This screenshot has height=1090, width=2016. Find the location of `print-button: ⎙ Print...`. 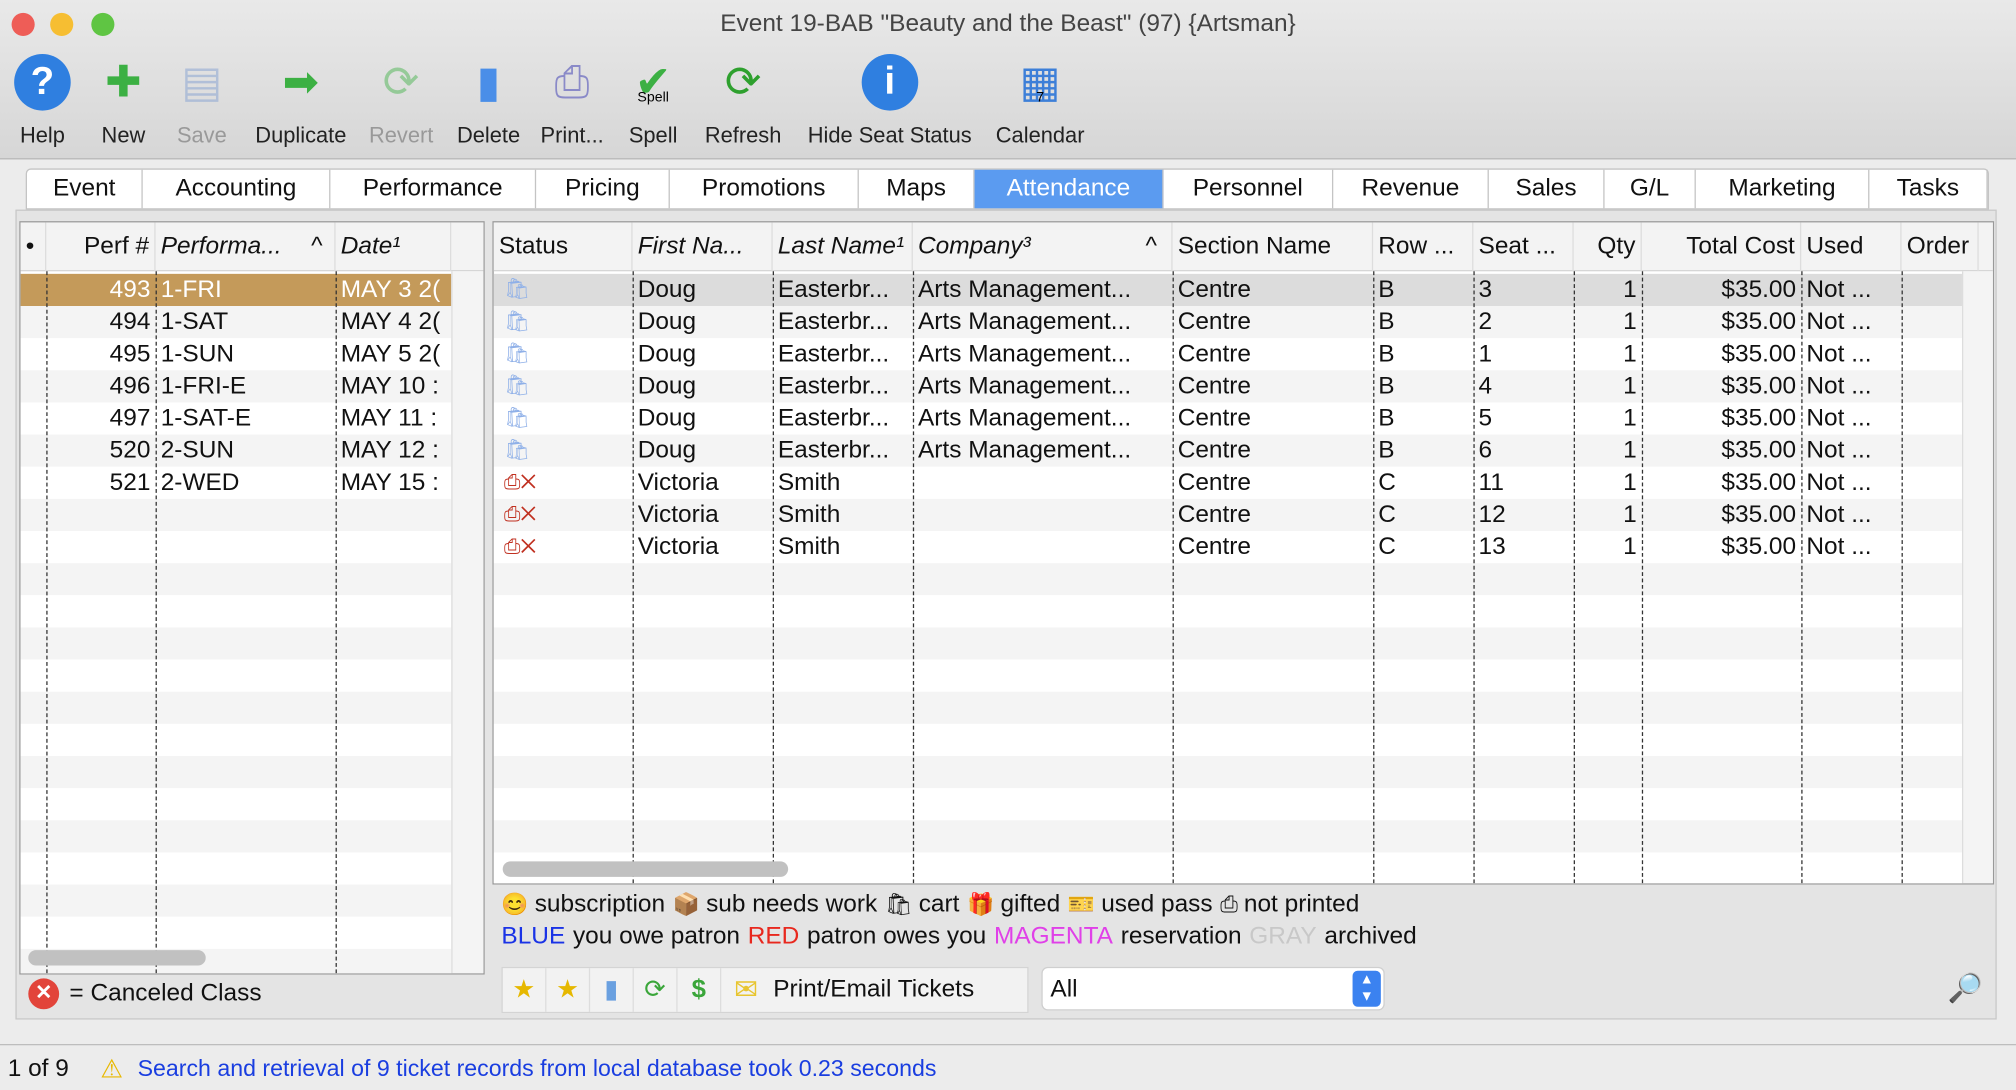

print-button: ⎙ Print... is located at coordinates (572, 100).